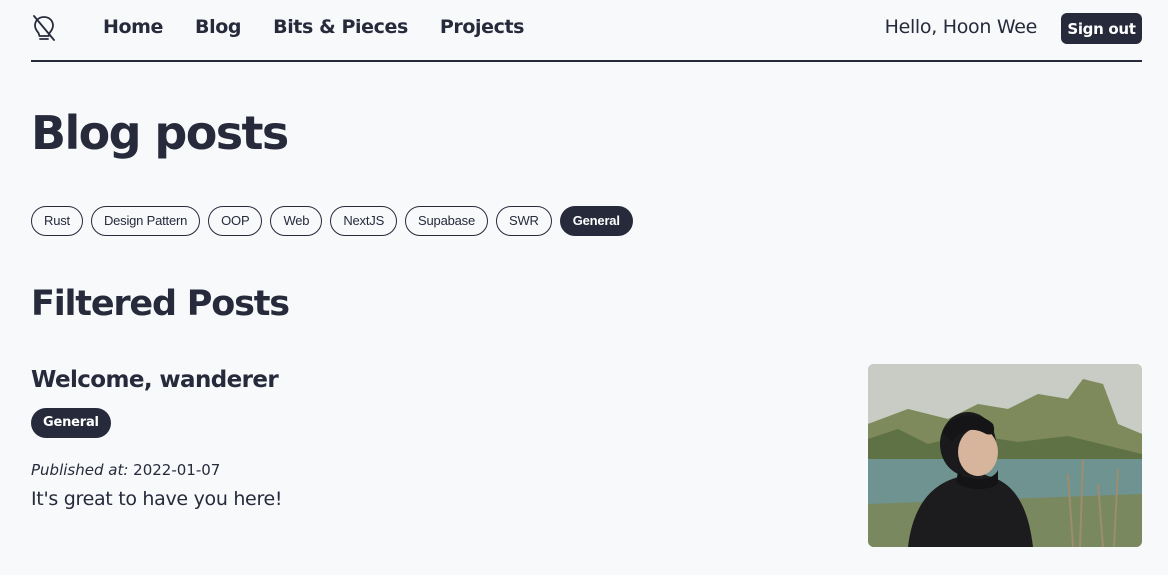 The height and width of the screenshot is (575, 1168). I want to click on nav-link-home: Home, so click(133, 27).